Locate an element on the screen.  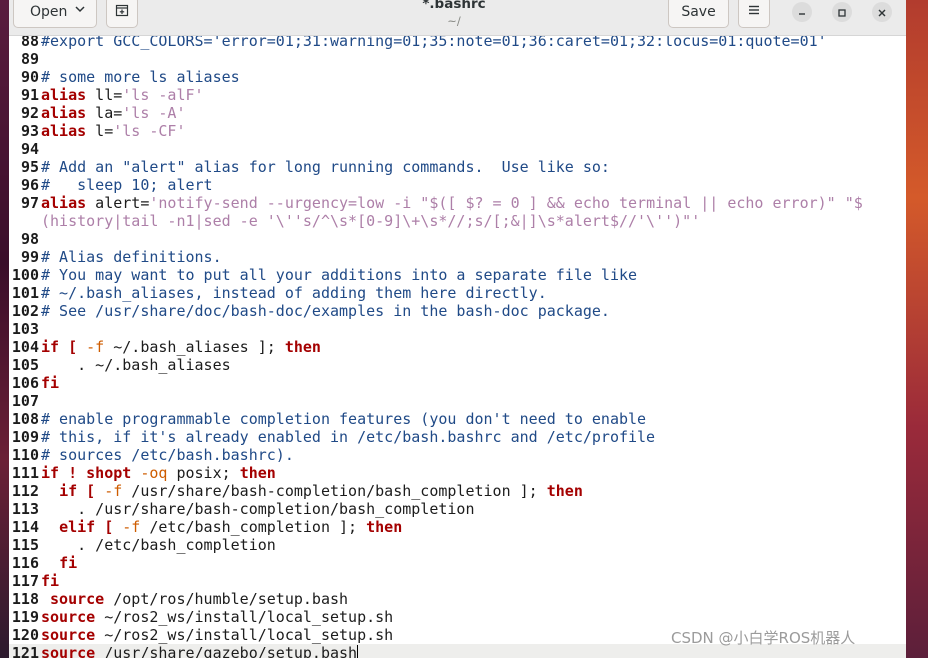
line-text: alias l='ls -CF' is located at coordinates (113, 131).